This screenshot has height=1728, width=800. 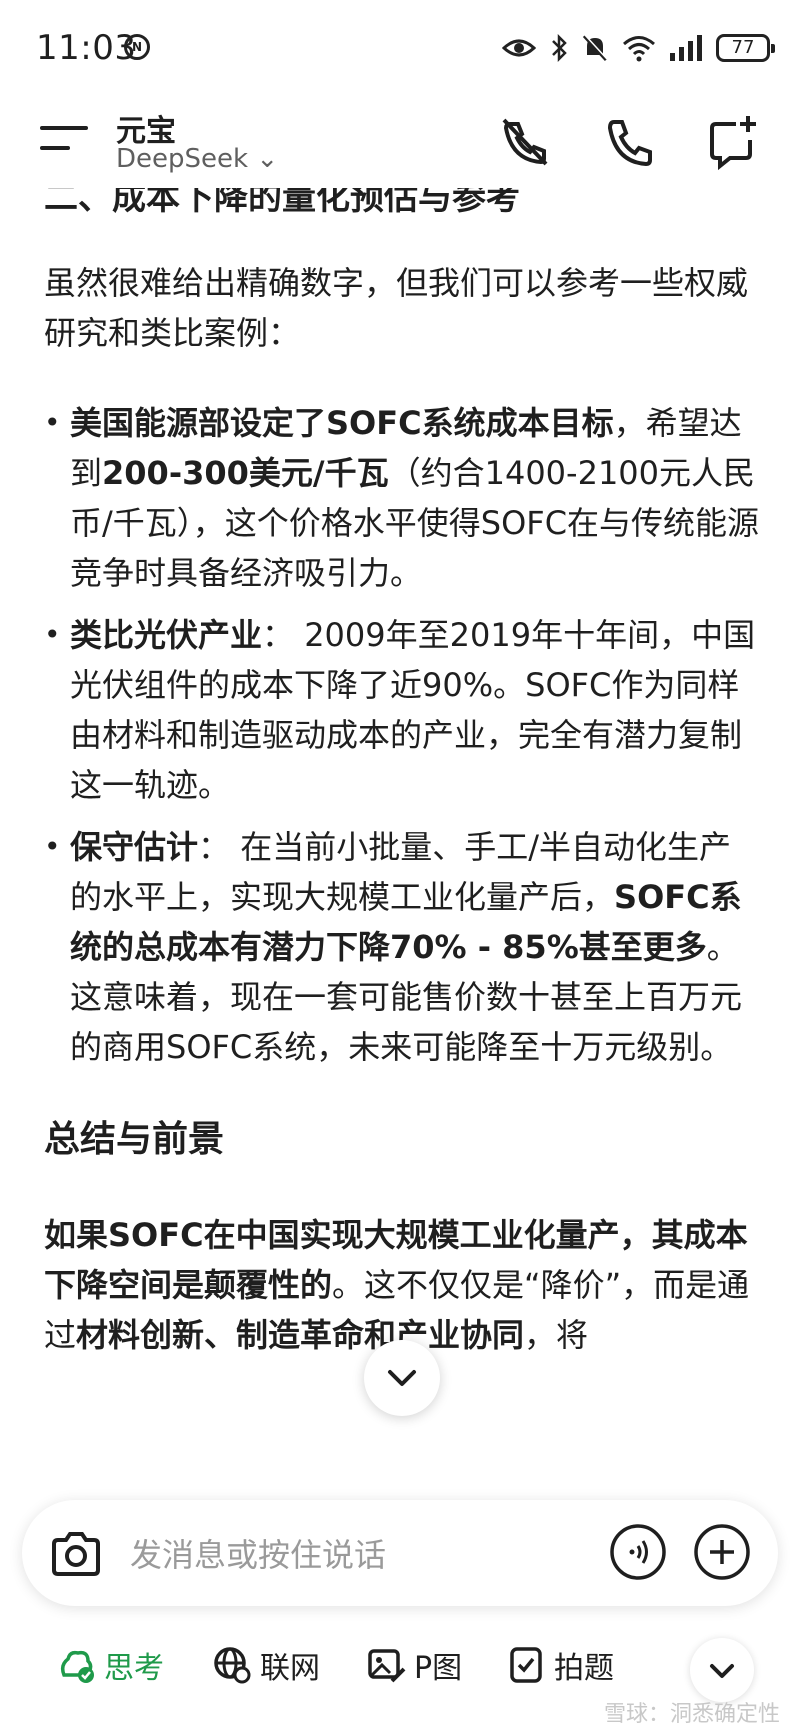 I want to click on bottom-toolbar: 思考 联网 P图 拍题 雪球：洞悉确定性, so click(x=400, y=1673).